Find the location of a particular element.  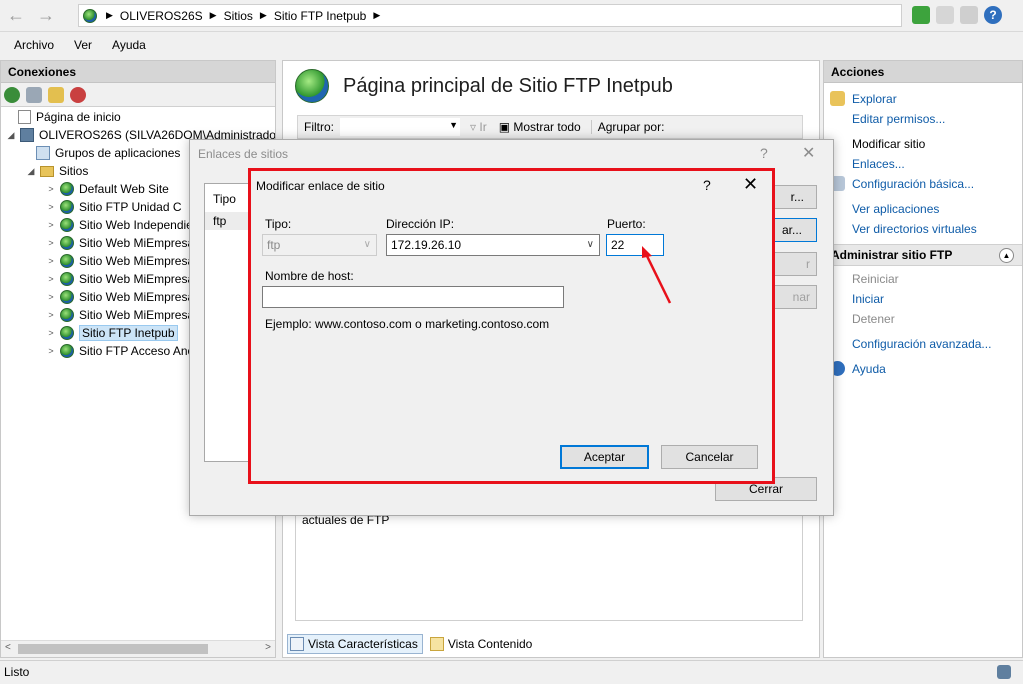

column-header-type: Tipo is located at coordinates (224, 199).